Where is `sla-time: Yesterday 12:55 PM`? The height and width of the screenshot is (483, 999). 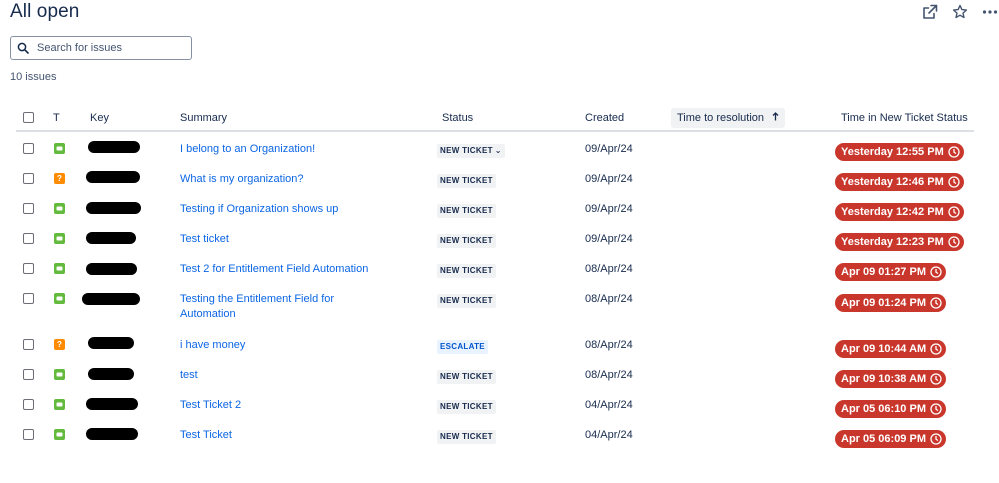
sla-time: Yesterday 12:55 PM is located at coordinates (892, 152).